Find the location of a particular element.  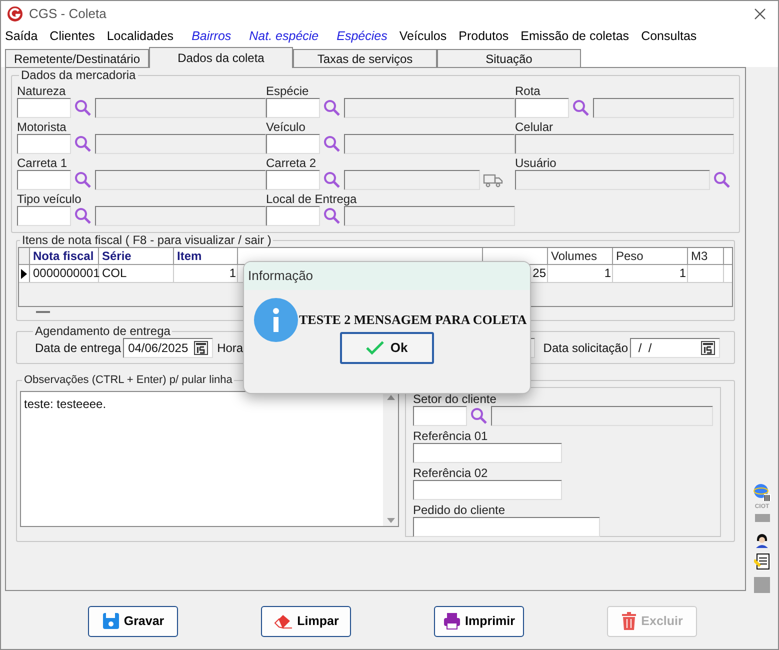

menu-item: Nat. espécie is located at coordinates (284, 36).